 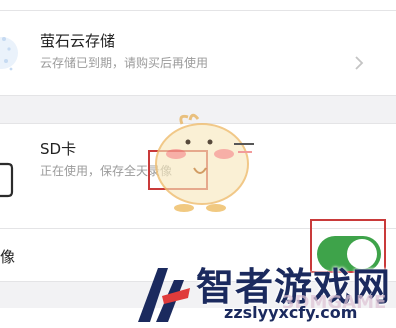 I want to click on brand-url: zzslyyxcfy.com, so click(x=291, y=312).